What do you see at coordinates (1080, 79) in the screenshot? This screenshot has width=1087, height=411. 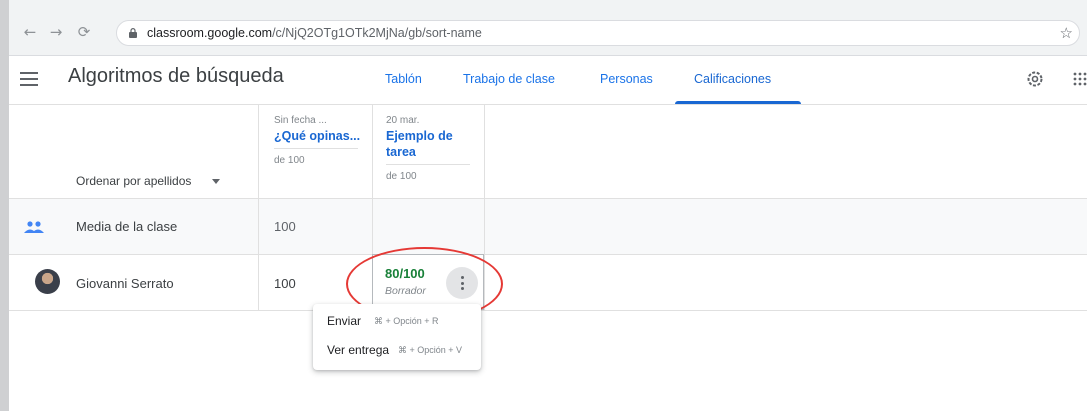 I see `apps-grid-icon` at bounding box center [1080, 79].